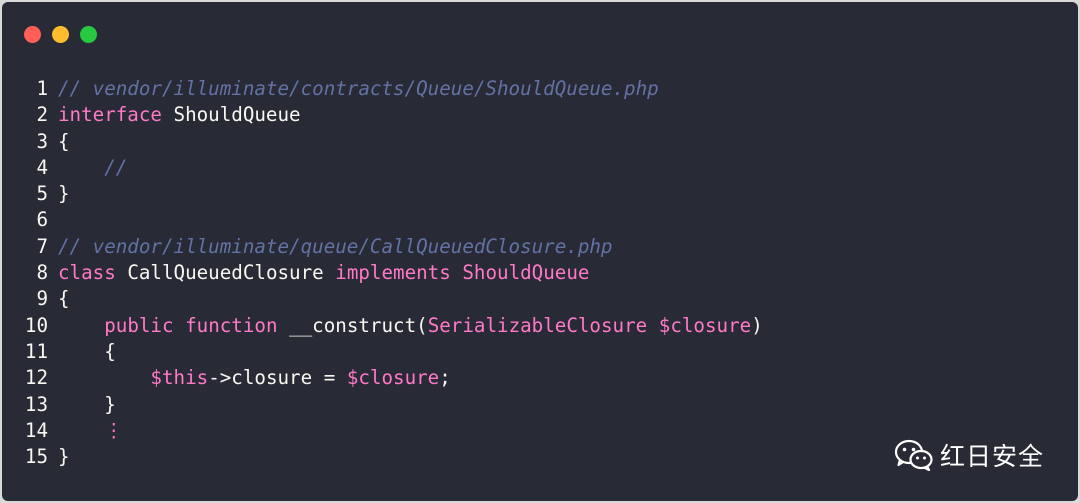 Image resolution: width=1080 pixels, height=503 pixels. I want to click on minimize-button, so click(60, 34).